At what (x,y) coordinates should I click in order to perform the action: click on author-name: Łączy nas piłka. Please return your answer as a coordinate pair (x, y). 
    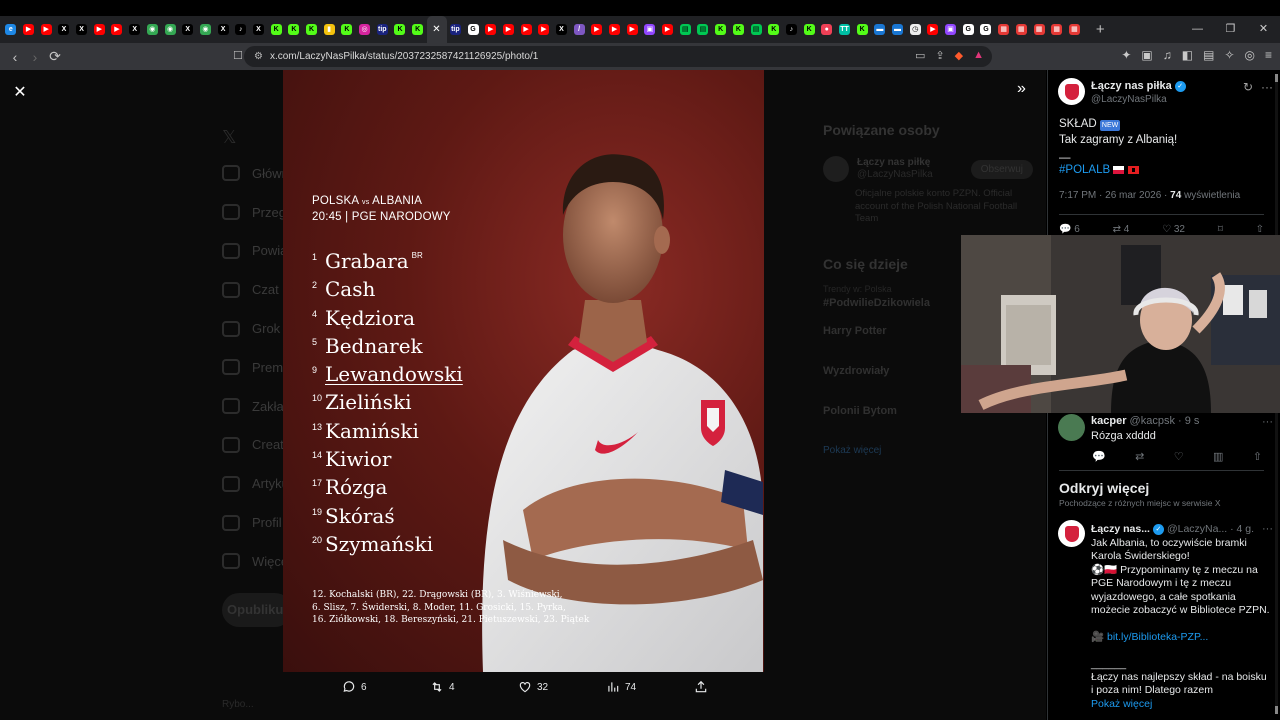
    Looking at the image, I should click on (1131, 86).